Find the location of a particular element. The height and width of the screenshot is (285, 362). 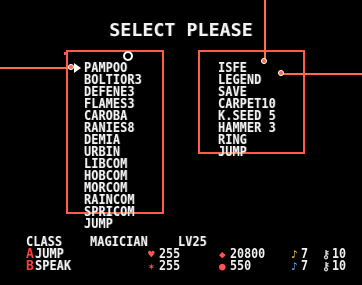

right-callout-pointer-icon is located at coordinates (281, 73).